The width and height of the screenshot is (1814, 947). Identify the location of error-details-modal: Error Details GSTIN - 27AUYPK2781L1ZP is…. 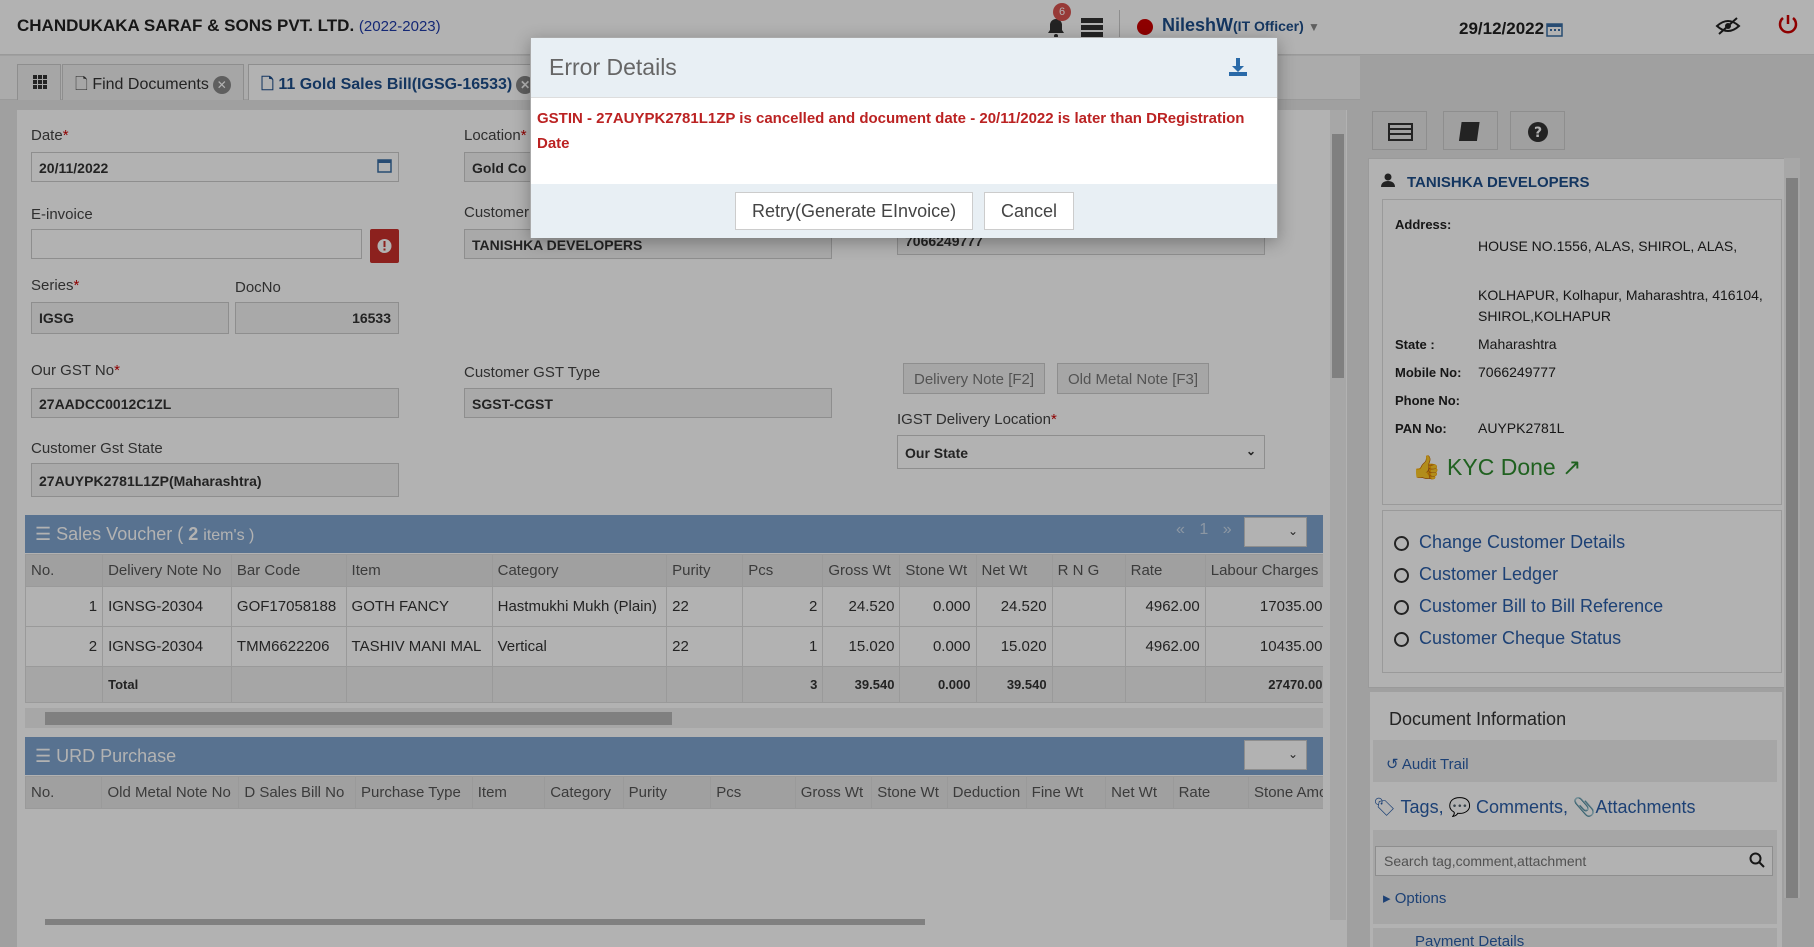
(904, 137).